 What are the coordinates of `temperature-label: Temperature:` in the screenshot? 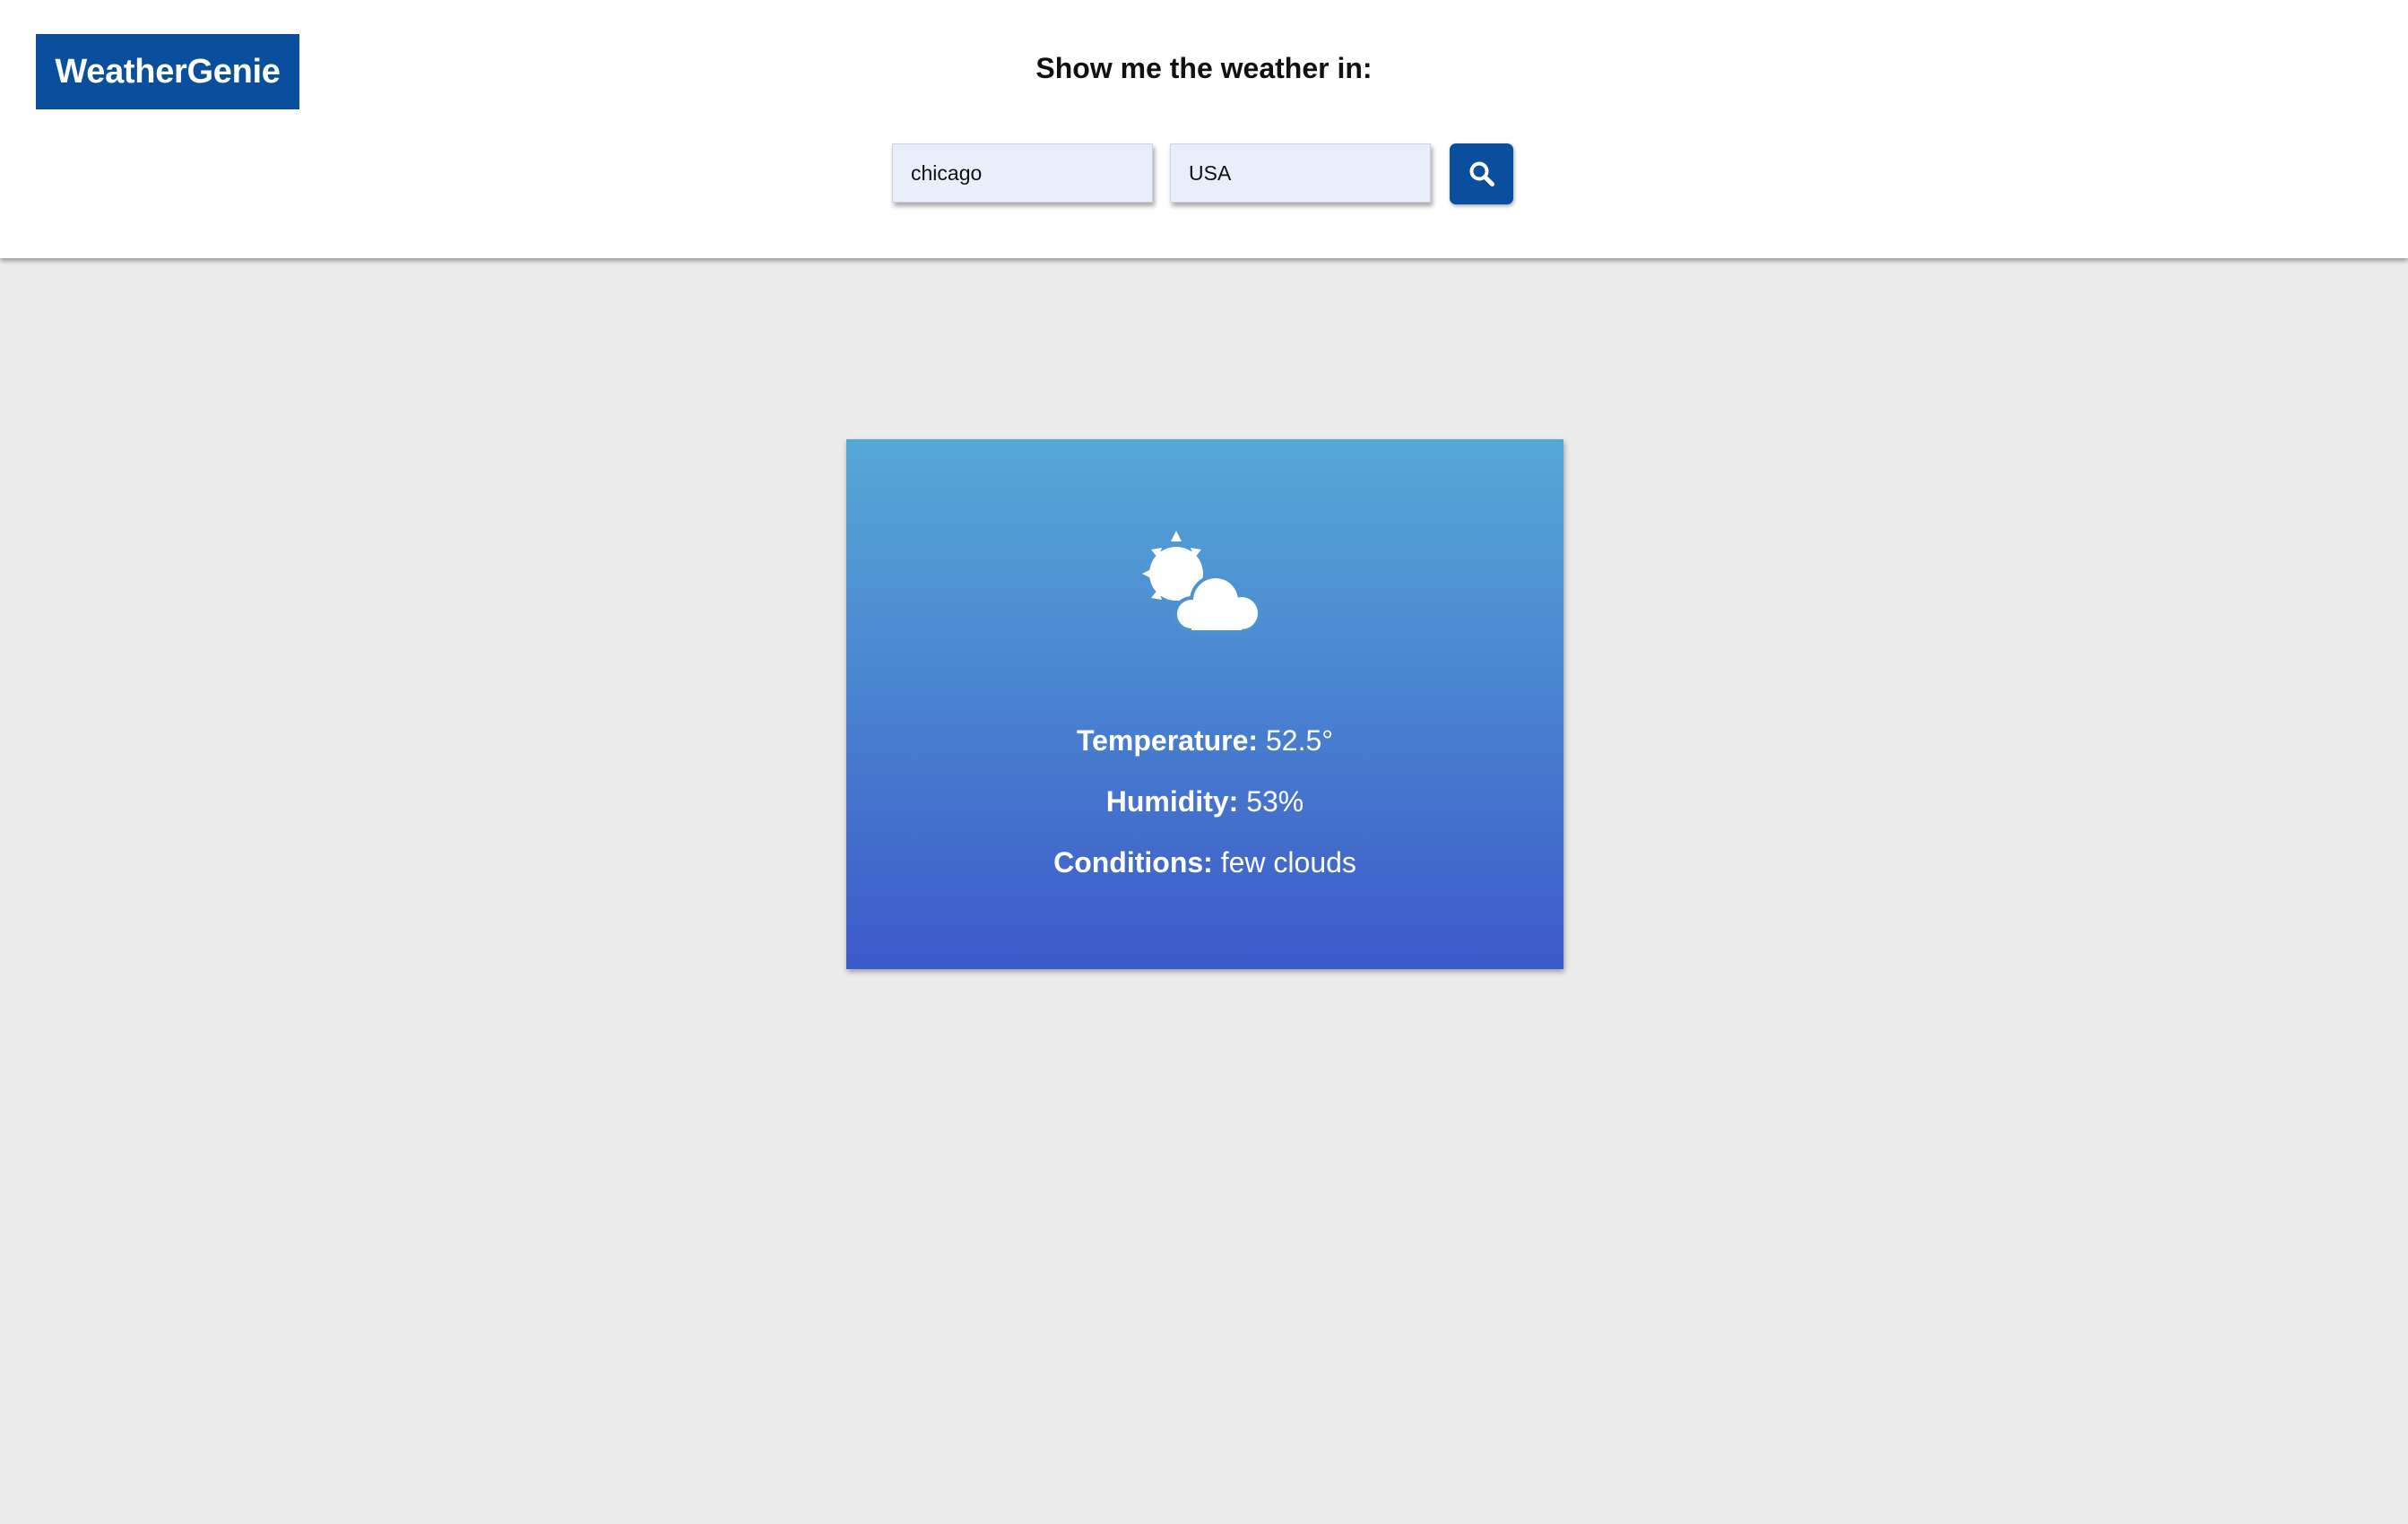 It's located at (1167, 740).